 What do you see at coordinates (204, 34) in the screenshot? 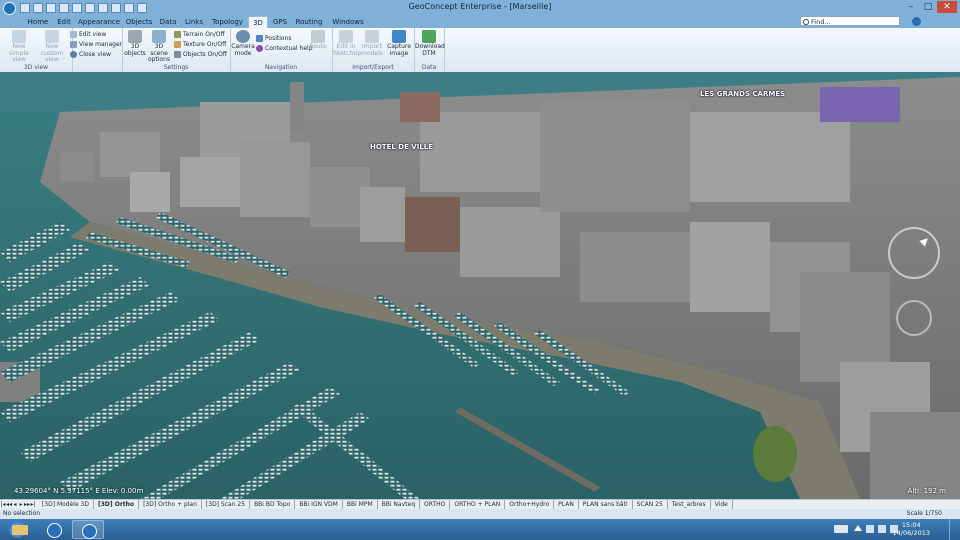
I see `terrain-label: Terrain On/Off` at bounding box center [204, 34].